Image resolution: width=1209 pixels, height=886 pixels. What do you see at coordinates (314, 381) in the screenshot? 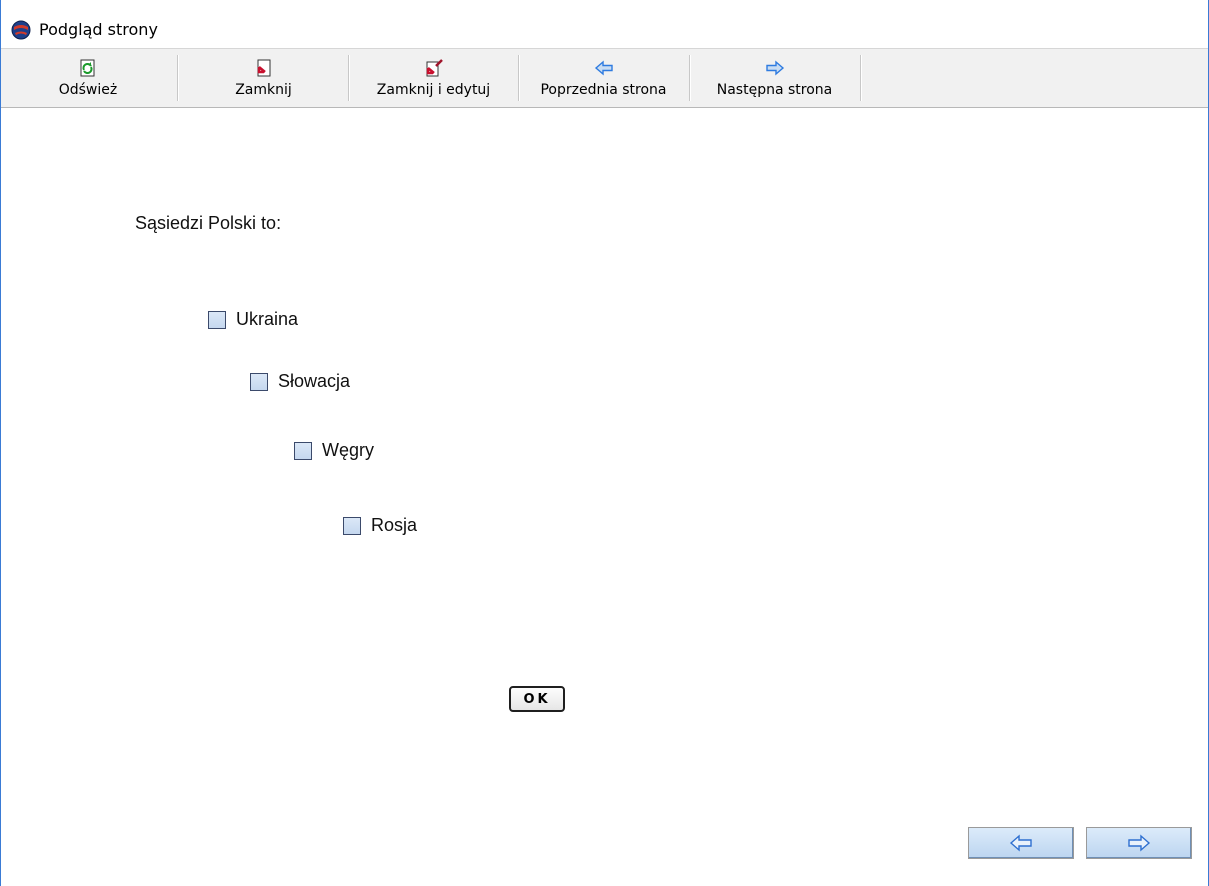
I see `option-label: Słowacja` at bounding box center [314, 381].